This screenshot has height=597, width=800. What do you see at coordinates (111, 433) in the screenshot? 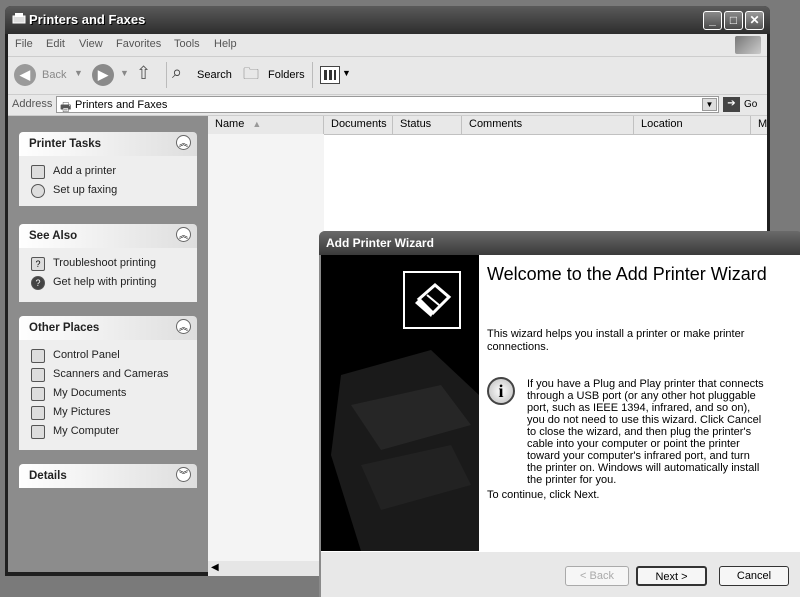
I see `my-computer-link: My Computer` at bounding box center [111, 433].